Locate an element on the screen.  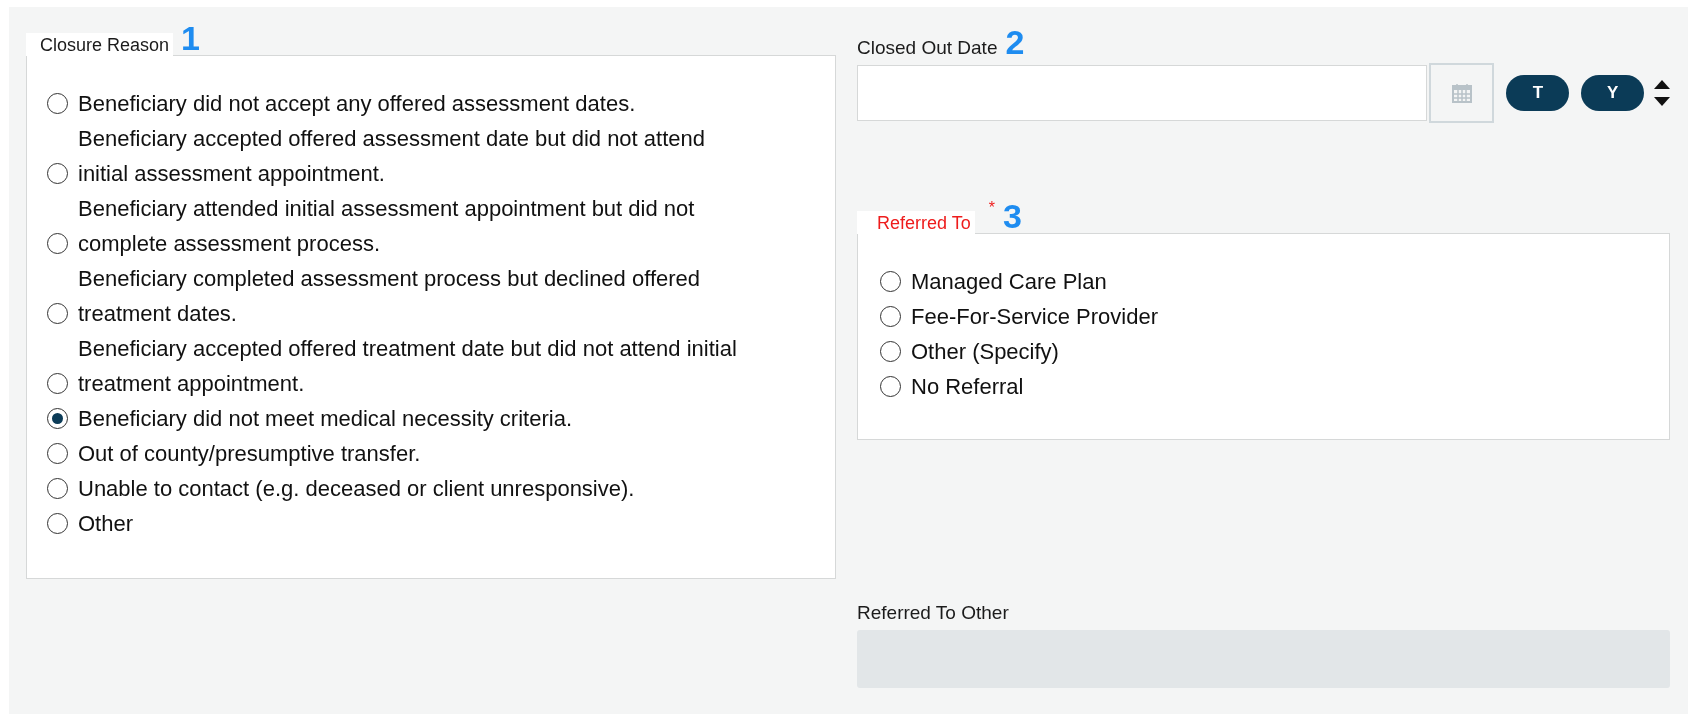
option-label: Managed Care Plan is located at coordinates (1009, 282).